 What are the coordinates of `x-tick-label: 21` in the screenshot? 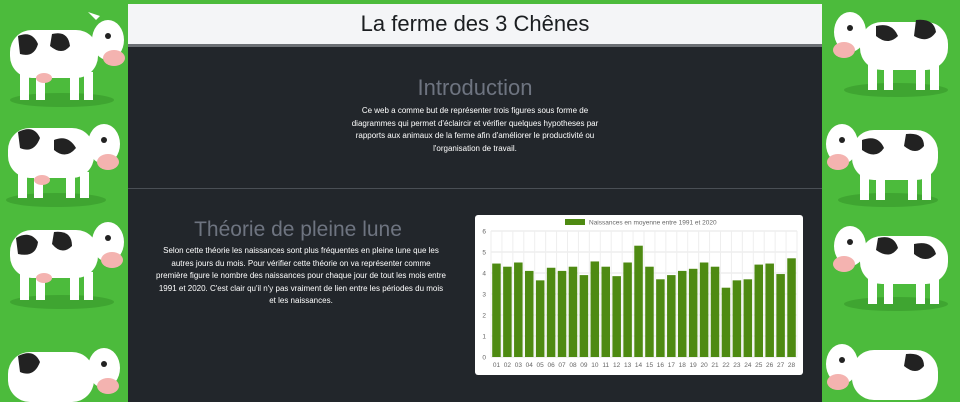 It's located at (715, 365).